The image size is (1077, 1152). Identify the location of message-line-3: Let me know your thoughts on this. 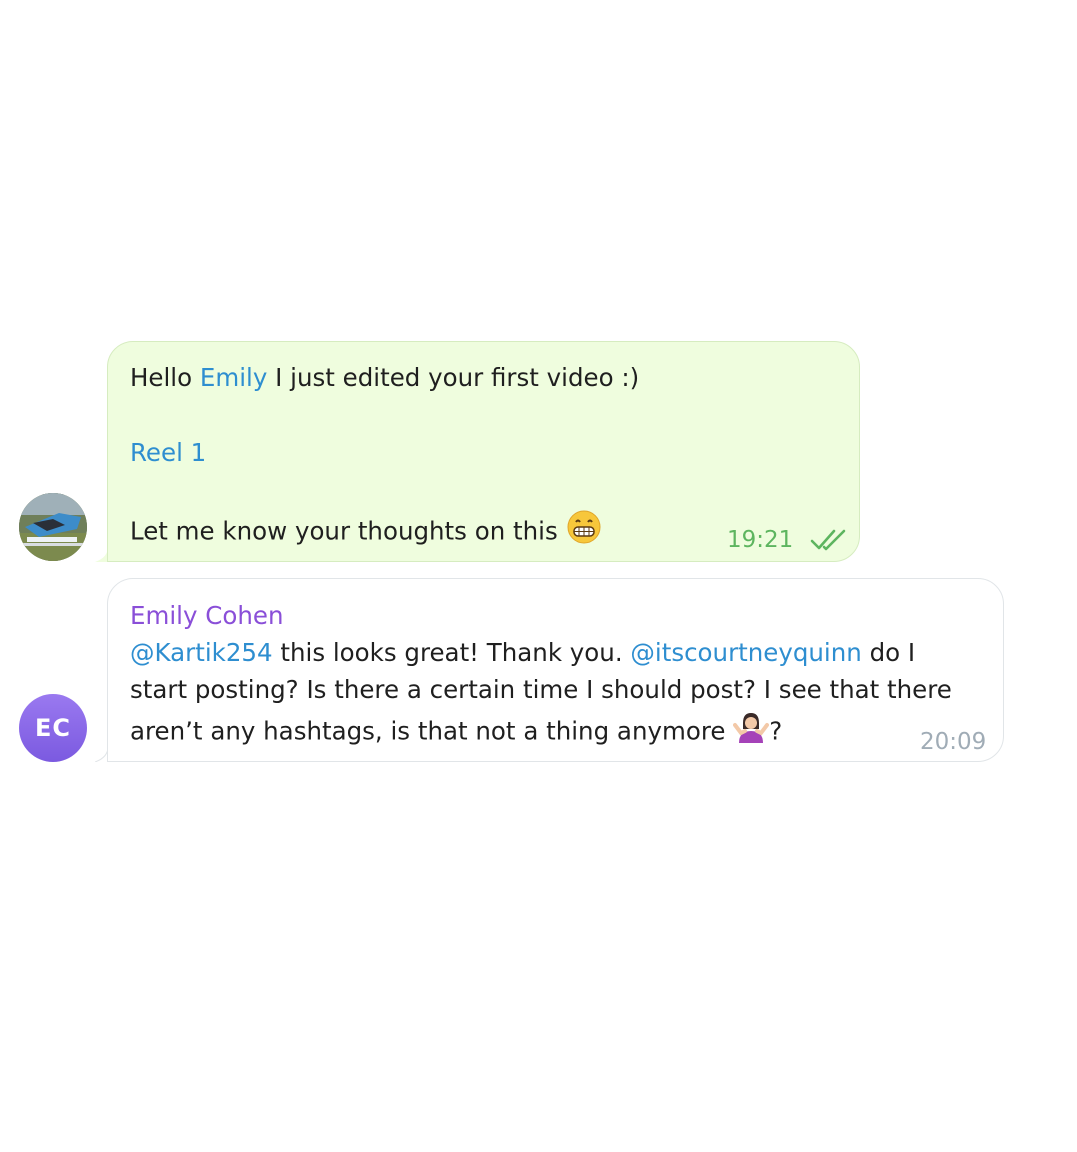
(366, 532).